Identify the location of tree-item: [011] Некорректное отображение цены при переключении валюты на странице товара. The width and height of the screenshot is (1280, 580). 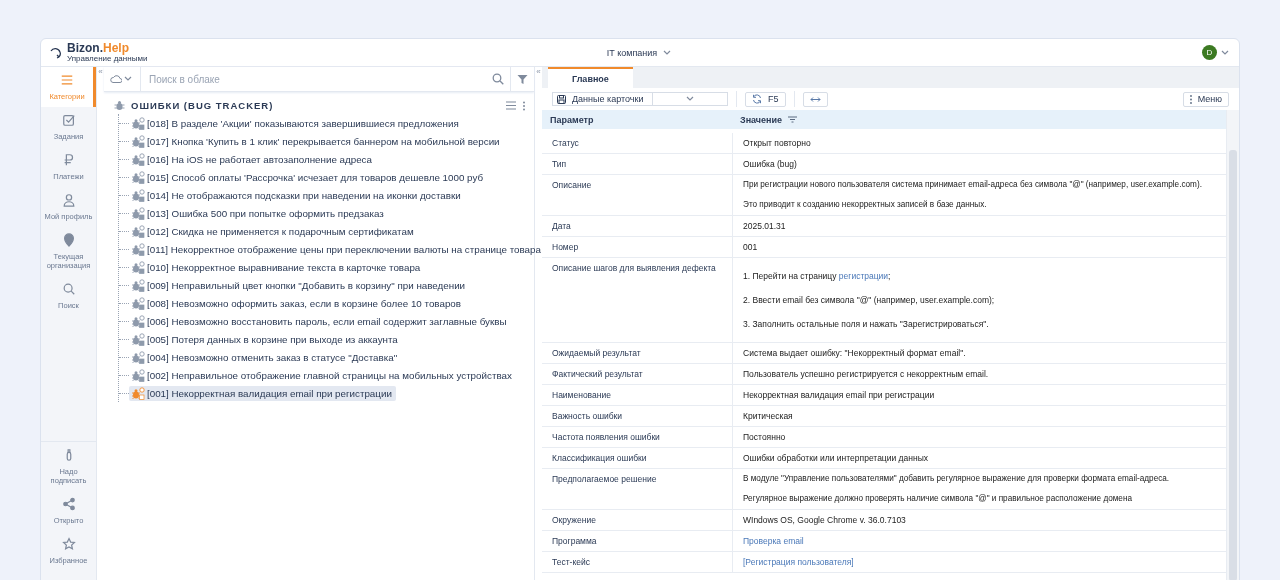
(337, 249).